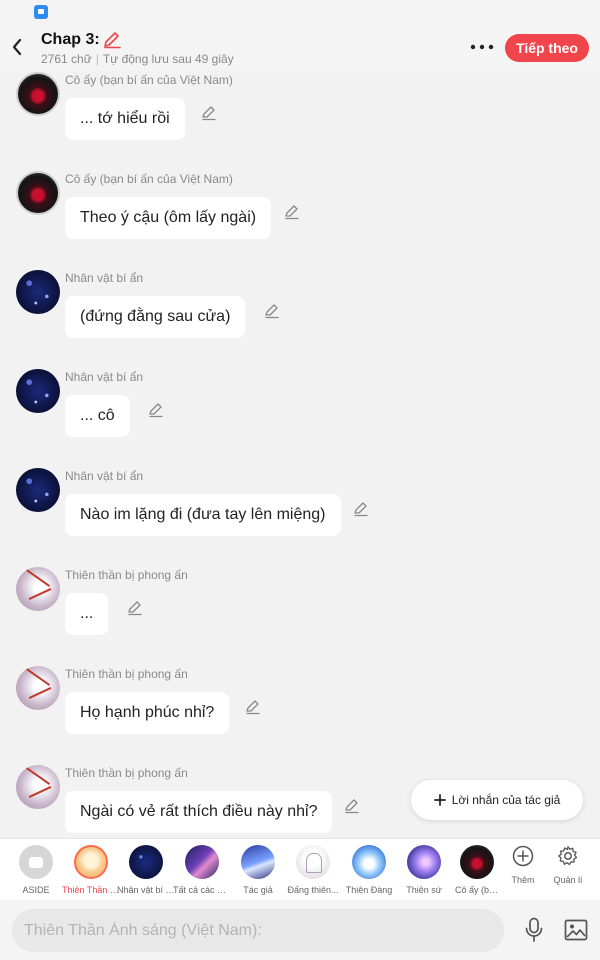  I want to click on voice-input-button, so click(534, 930).